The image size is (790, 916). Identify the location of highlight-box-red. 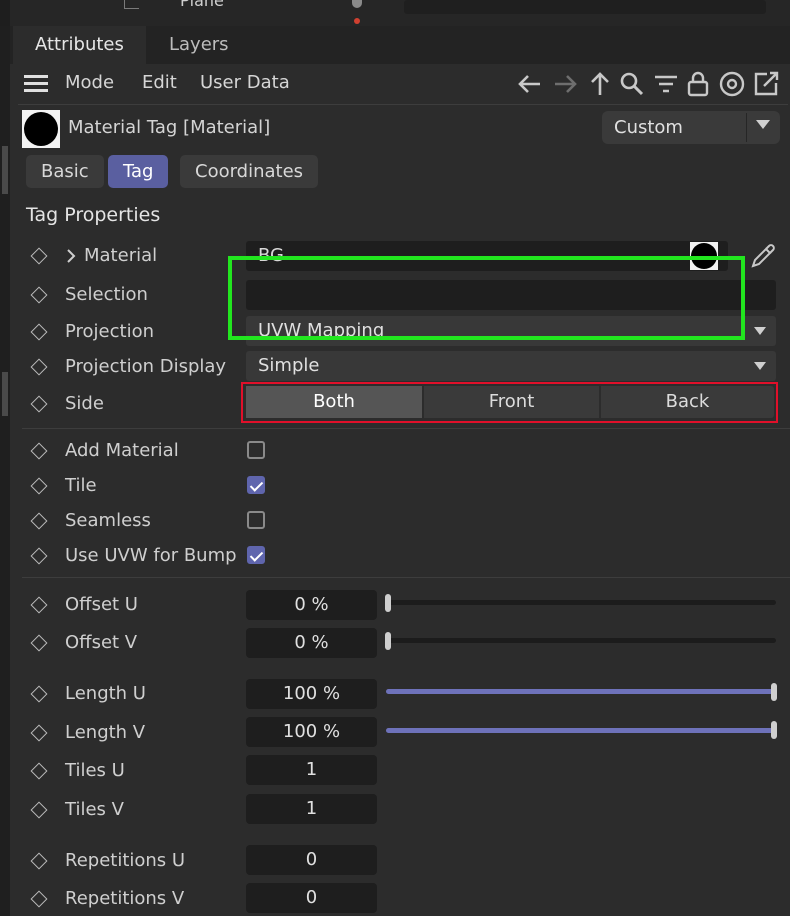
(509, 402).